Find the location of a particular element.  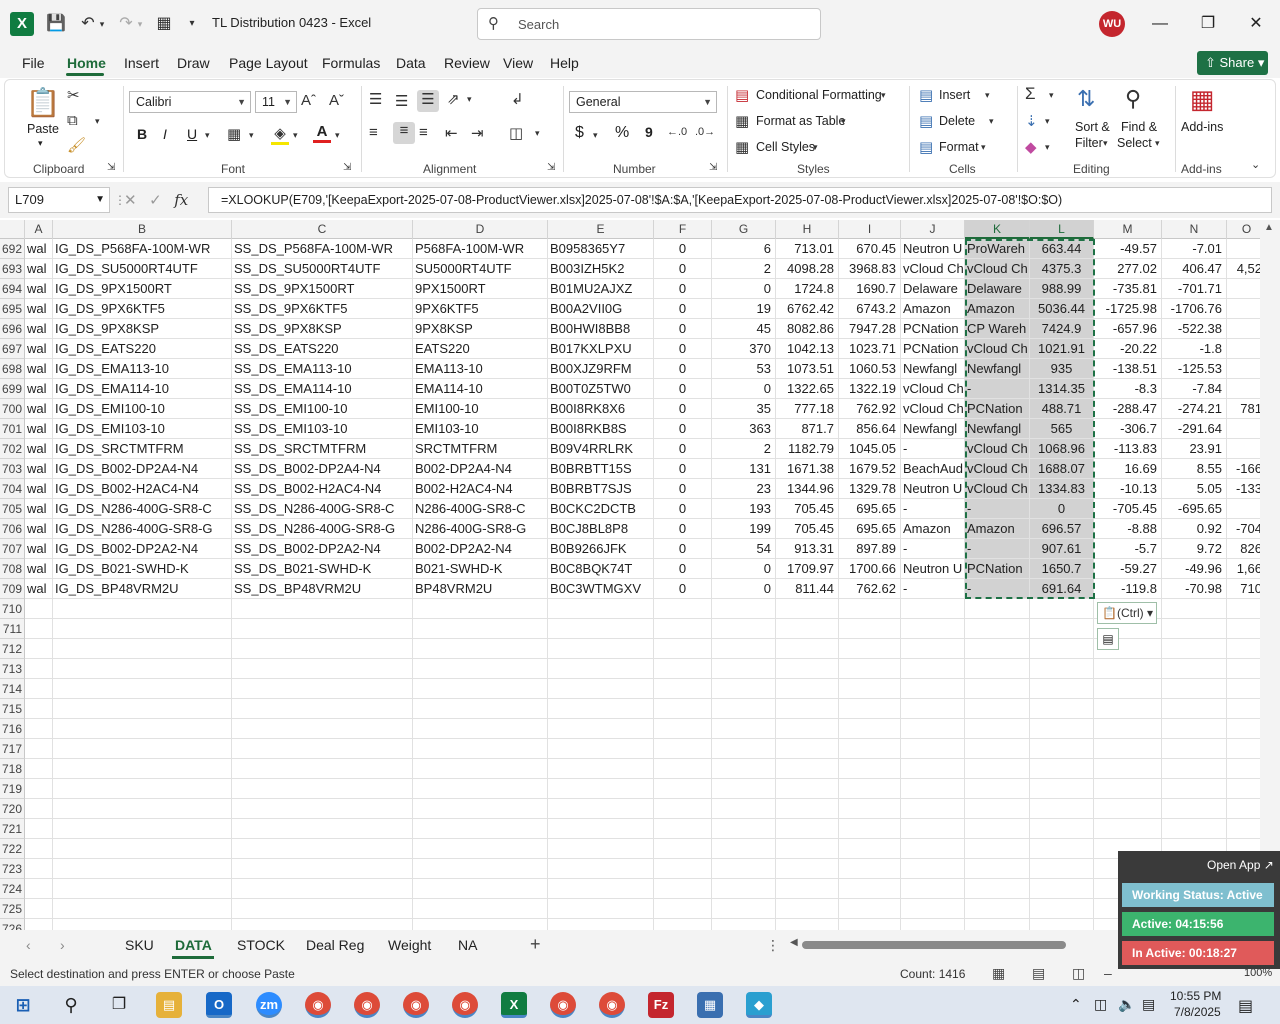

cell-g: 370 is located at coordinates (744, 349).